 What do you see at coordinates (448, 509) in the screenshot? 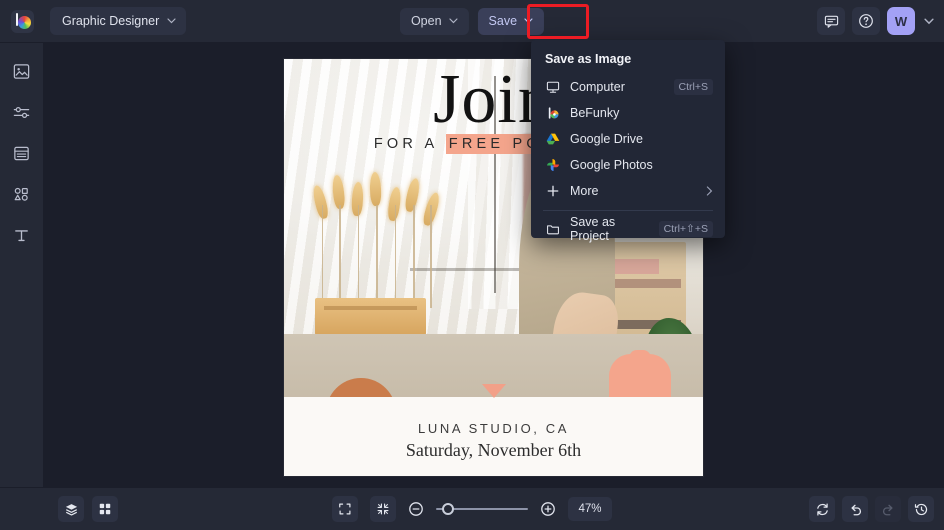
I see `zoom-slider-handle` at bounding box center [448, 509].